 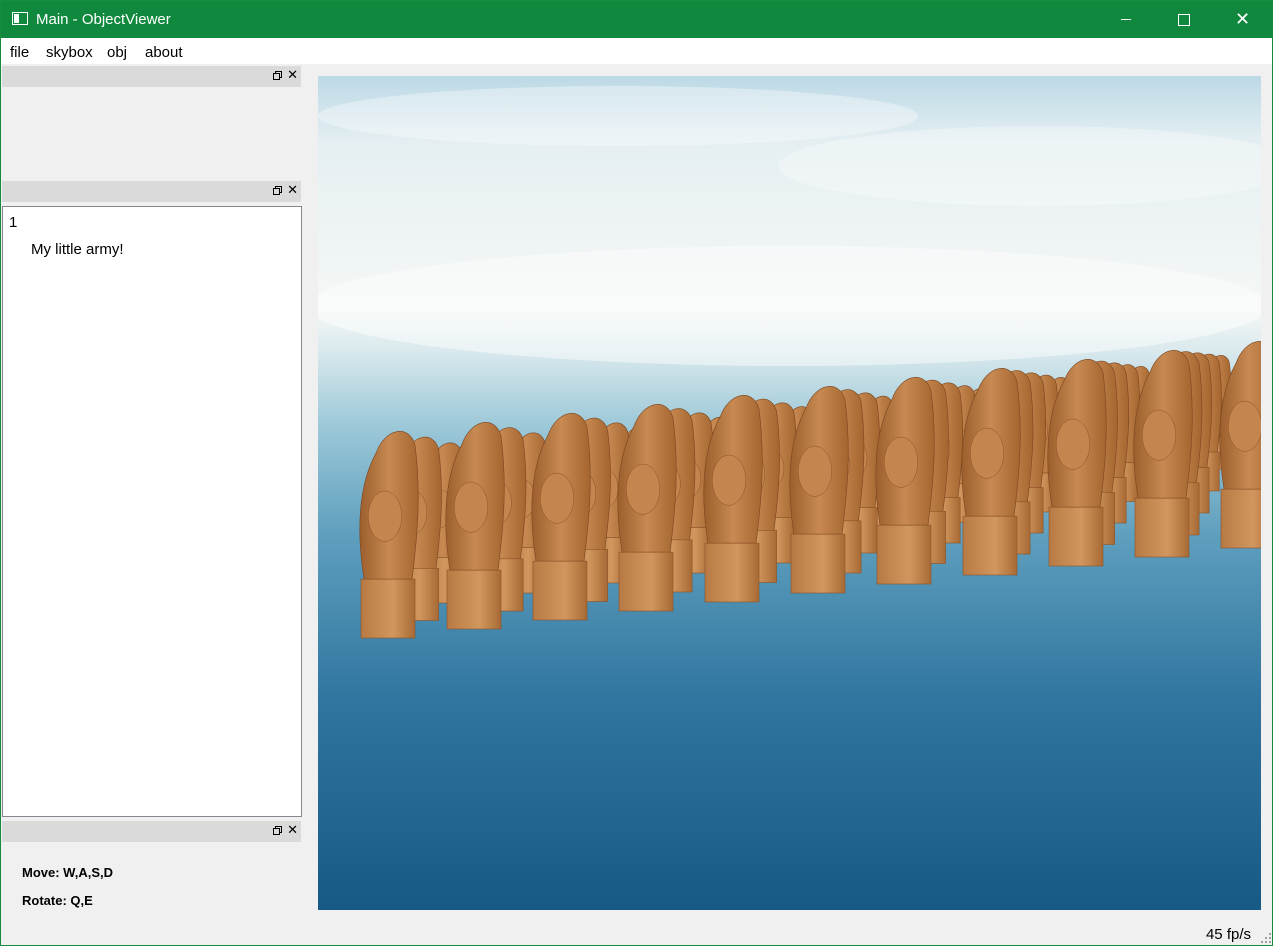 I want to click on menu-skybox: skybox, so click(x=69, y=52).